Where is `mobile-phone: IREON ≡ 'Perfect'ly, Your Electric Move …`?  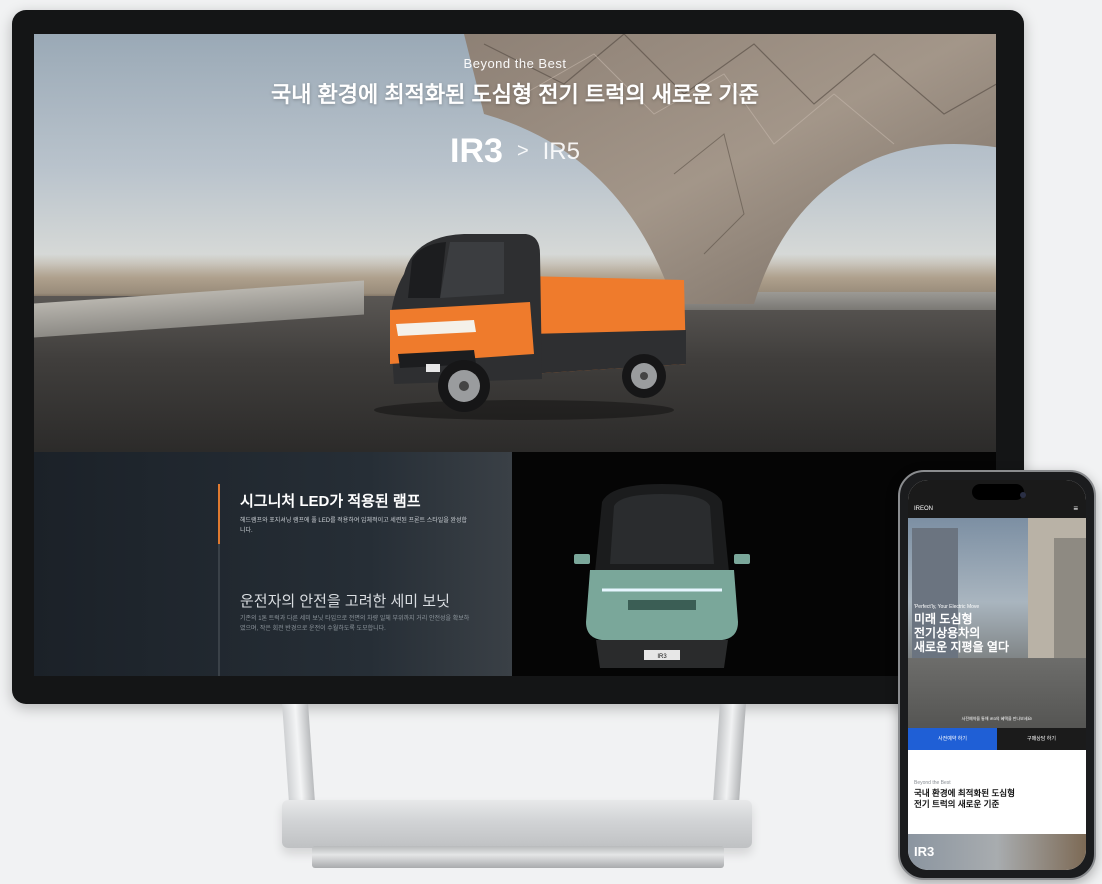 mobile-phone: IREON ≡ 'Perfect'ly, Your Electric Move … is located at coordinates (997, 675).